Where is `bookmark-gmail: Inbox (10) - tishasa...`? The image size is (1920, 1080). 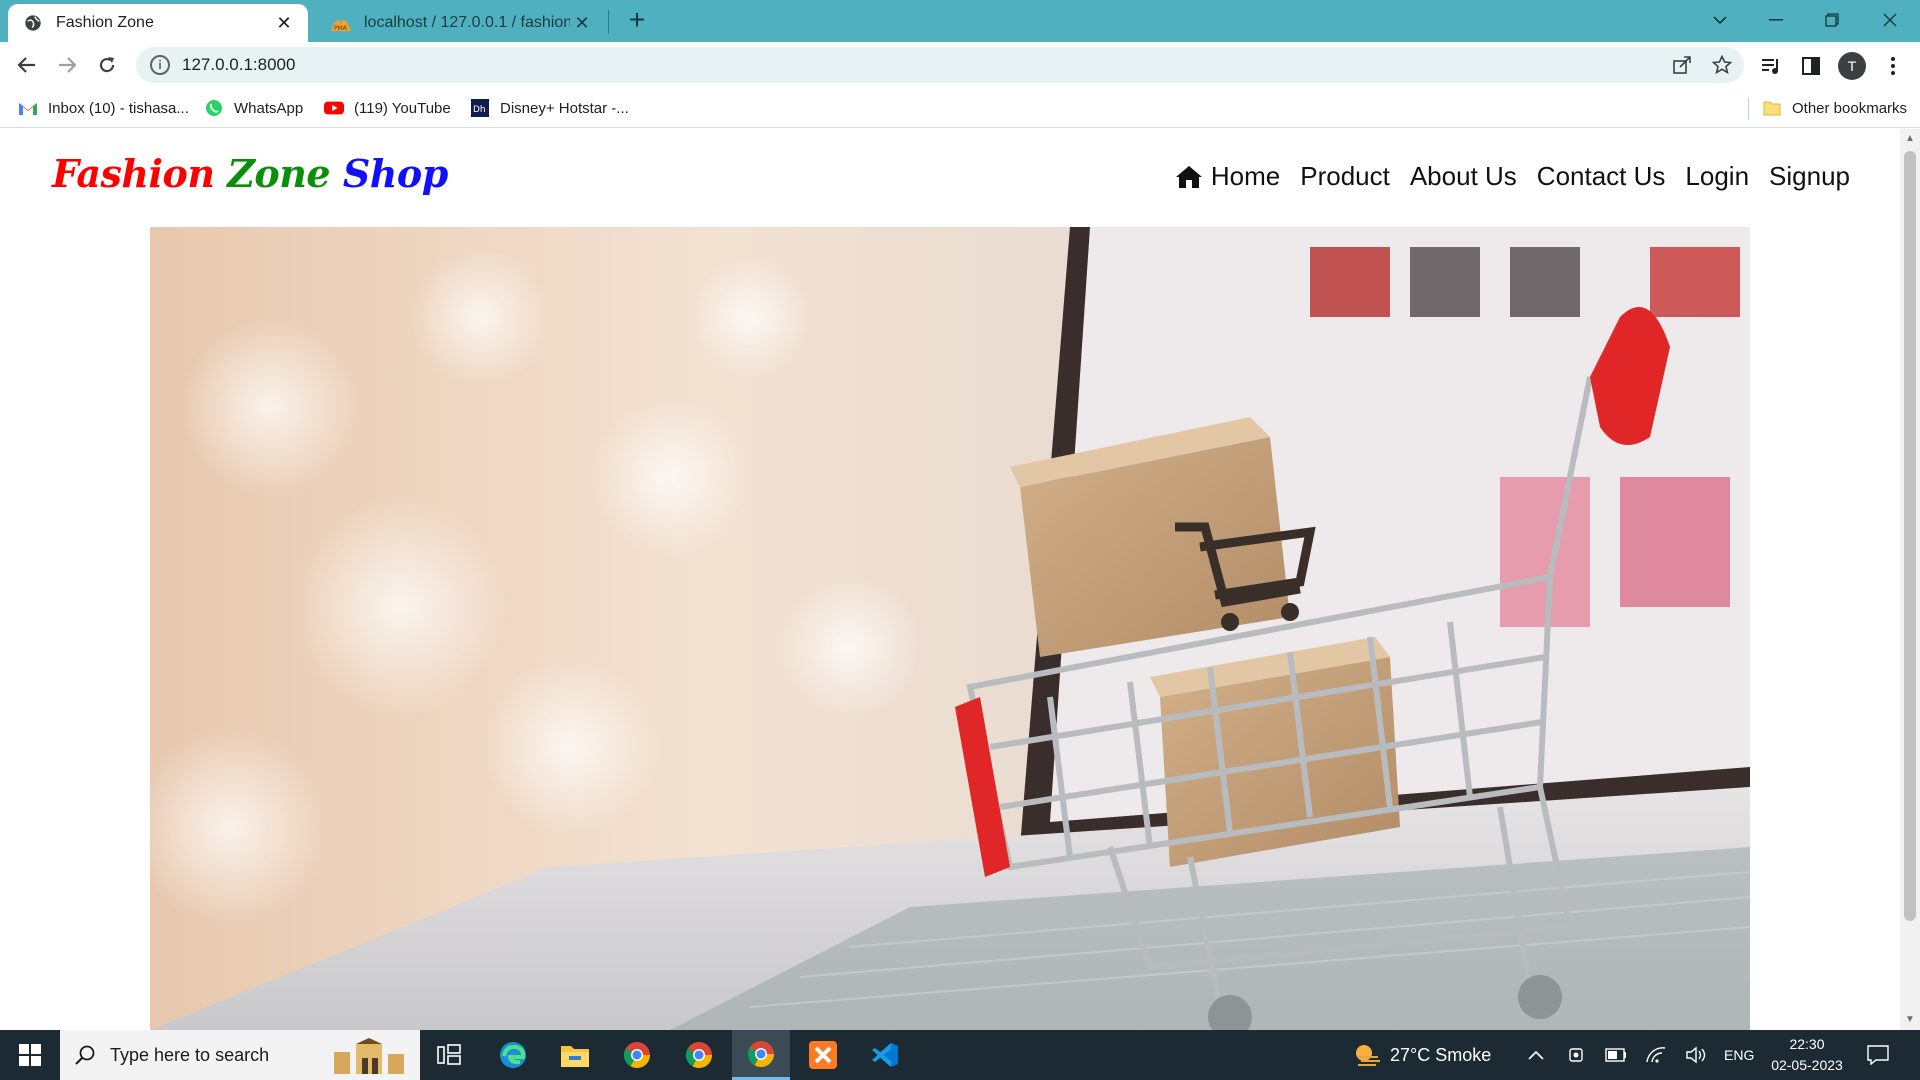
bookmark-gmail: Inbox (10) - tishasa... is located at coordinates (103, 108).